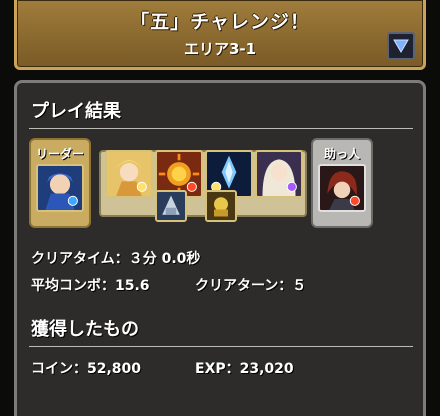  What do you see at coordinates (279, 174) in the screenshot?
I see `white-haired-goddess-monster-icon` at bounding box center [279, 174].